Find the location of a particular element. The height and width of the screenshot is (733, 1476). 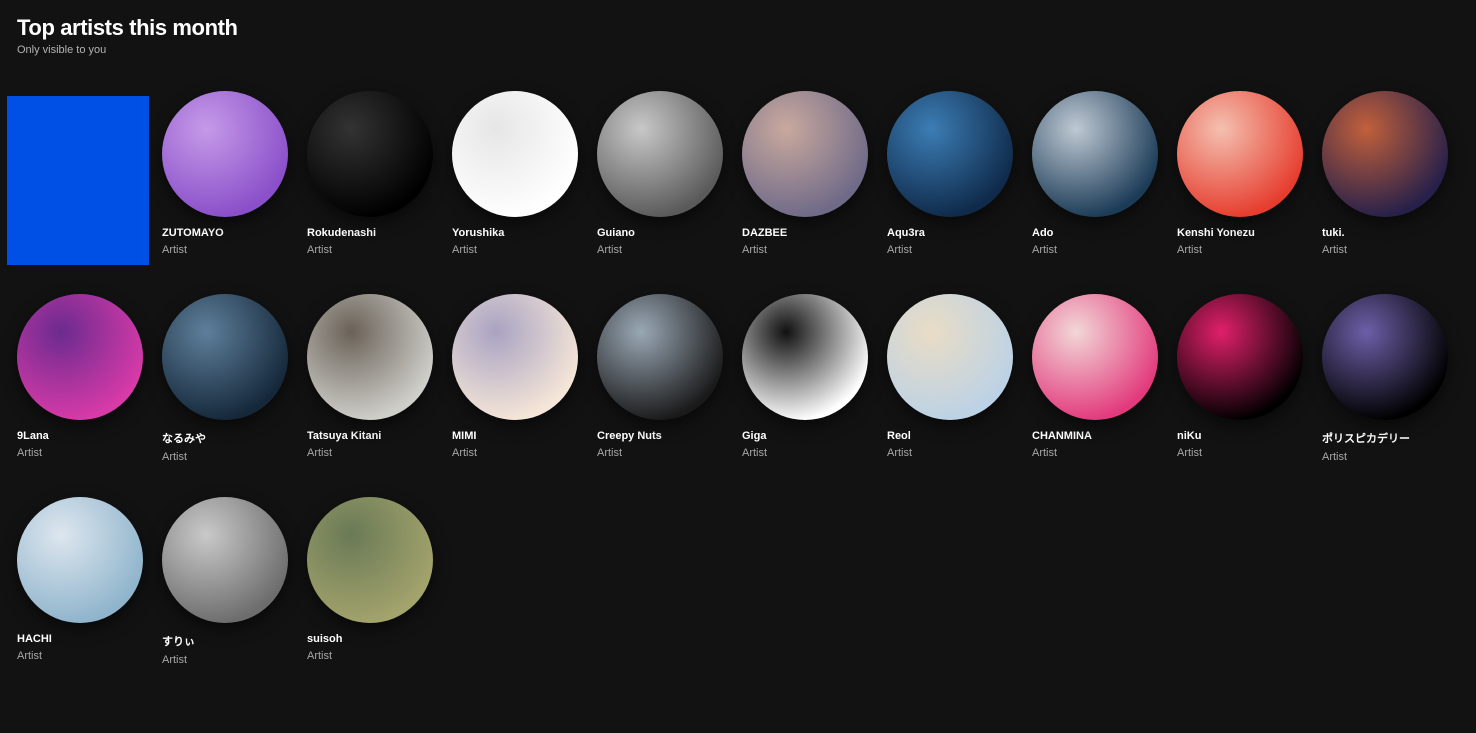

artist-card: Rokudenashi Artist is located at coordinates (369, 187).